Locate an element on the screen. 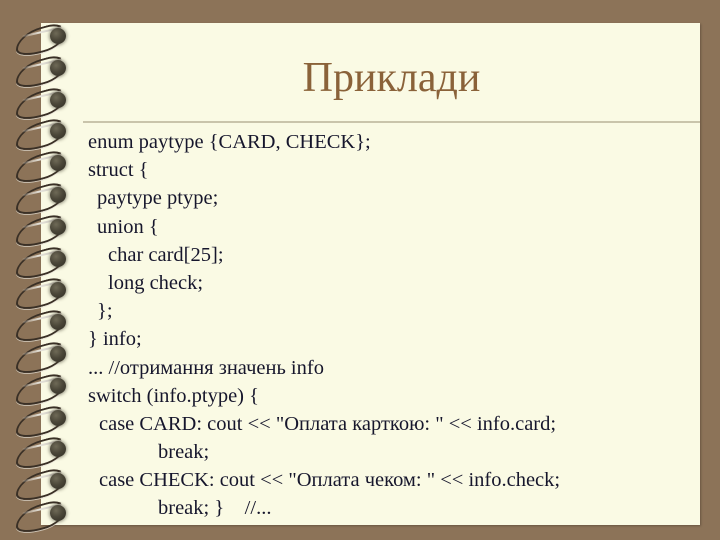 This screenshot has width=720, height=540. code-line: break; is located at coordinates (184, 452).